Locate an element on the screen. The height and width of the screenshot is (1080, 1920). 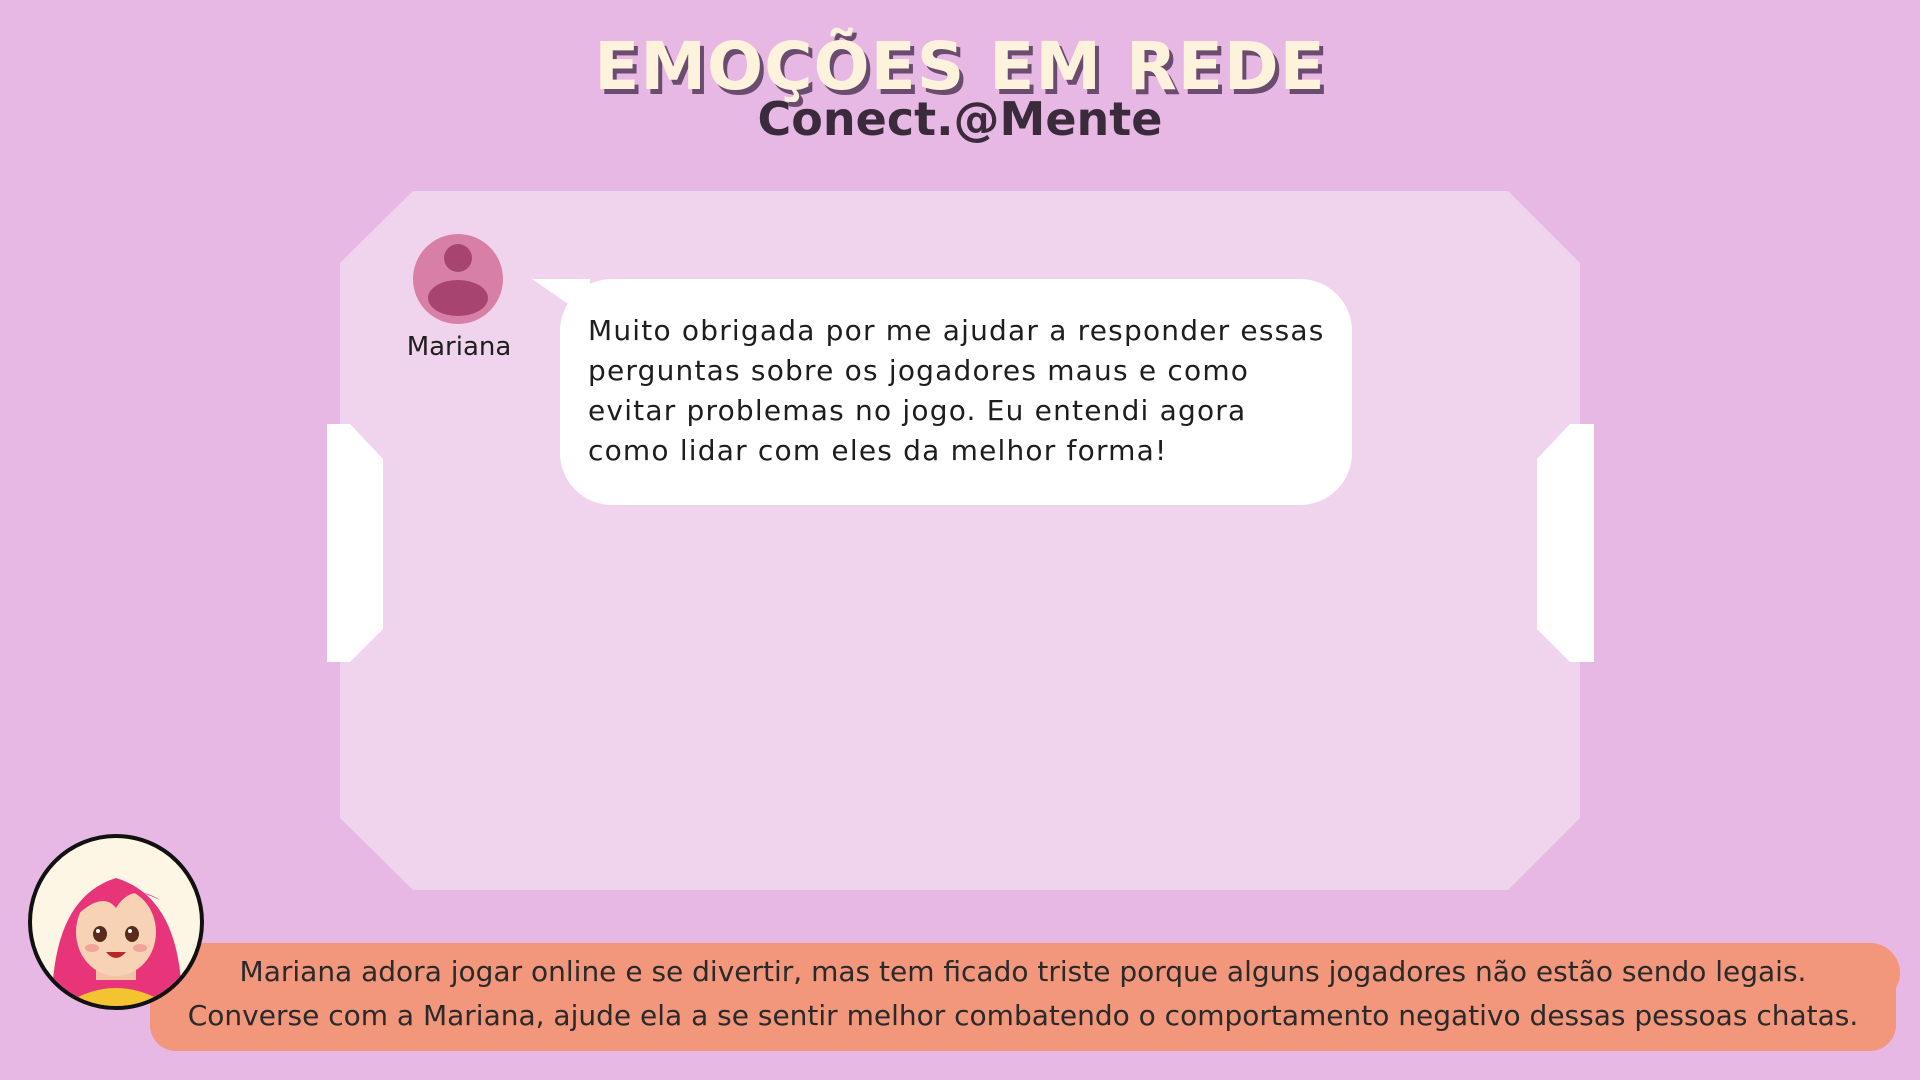
contact-avatar-icon is located at coordinates (458, 279).